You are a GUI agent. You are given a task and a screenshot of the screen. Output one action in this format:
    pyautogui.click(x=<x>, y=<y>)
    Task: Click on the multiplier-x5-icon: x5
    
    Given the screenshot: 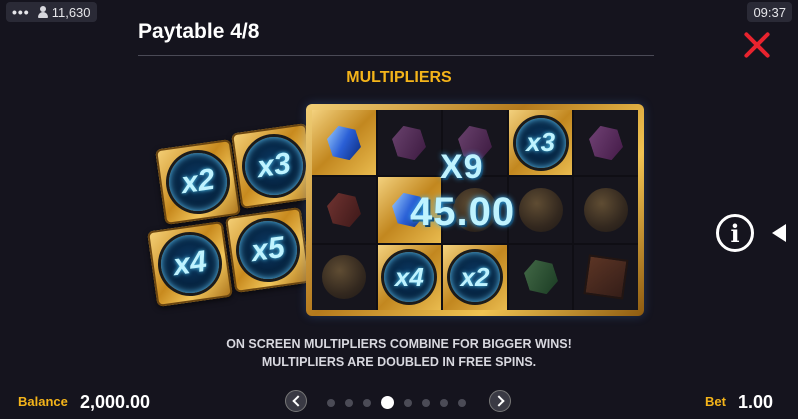 What is the action you would take?
    pyautogui.click(x=268, y=250)
    